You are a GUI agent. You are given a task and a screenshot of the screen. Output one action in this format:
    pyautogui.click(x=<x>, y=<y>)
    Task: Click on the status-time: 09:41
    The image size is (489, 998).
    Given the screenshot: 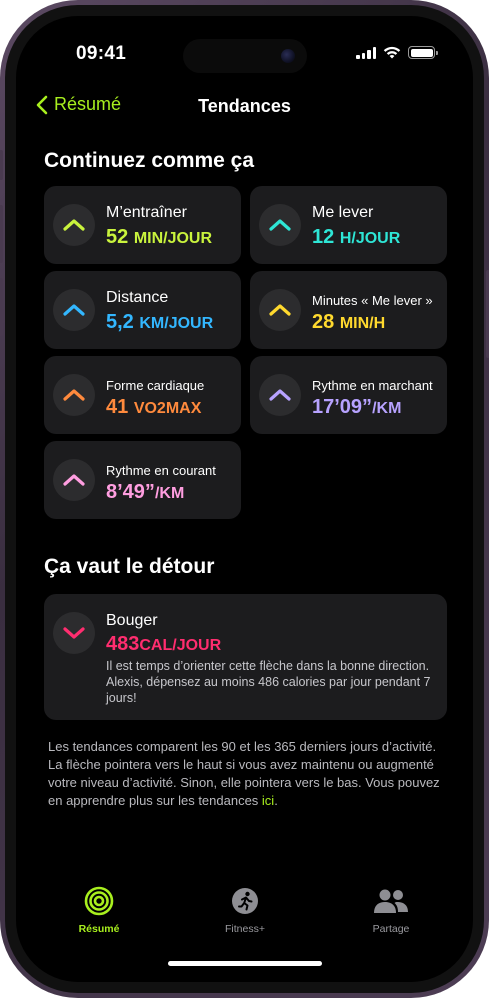 What is the action you would take?
    pyautogui.click(x=101, y=53)
    